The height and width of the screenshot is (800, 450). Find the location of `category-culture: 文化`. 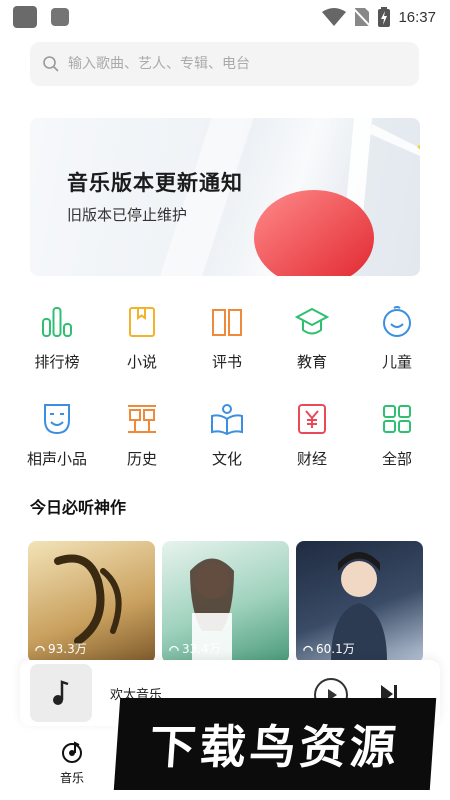

category-culture: 文化 is located at coordinates (227, 442).